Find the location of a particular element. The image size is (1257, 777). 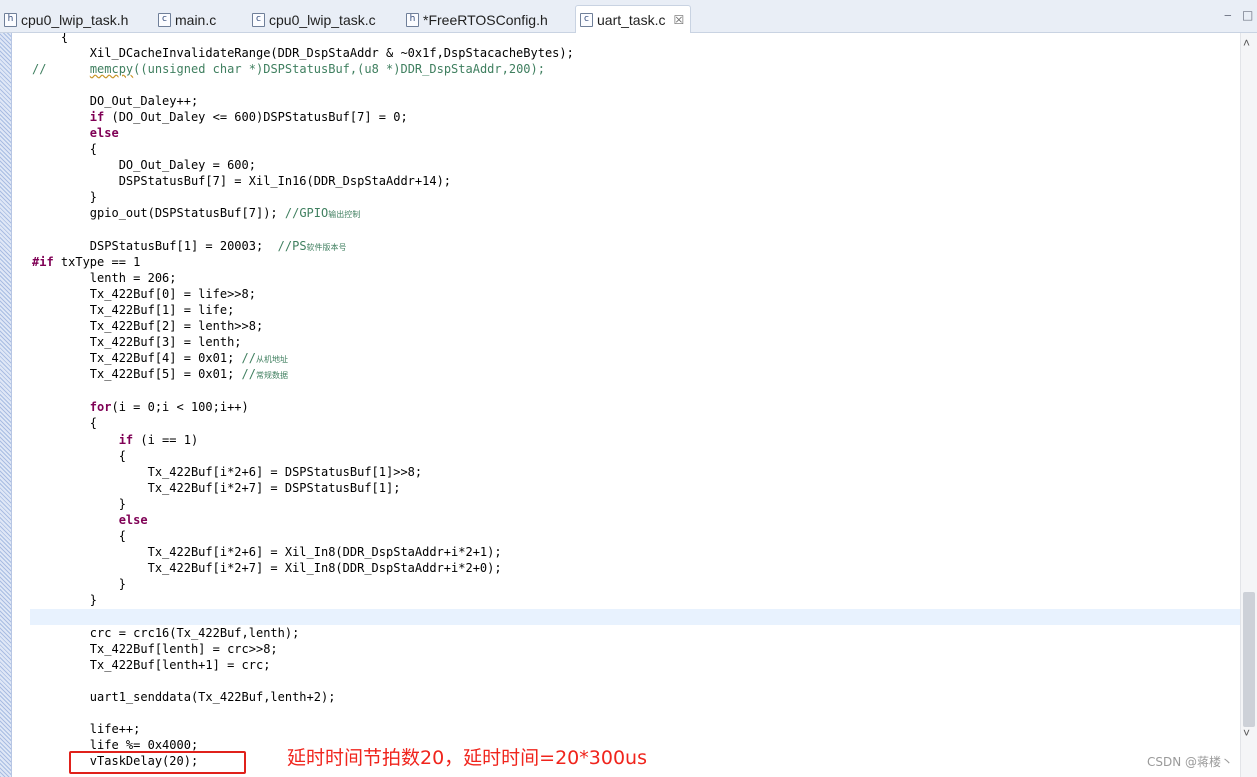

code-line: for(i = 0;i < 100;i++) is located at coordinates (140, 407).